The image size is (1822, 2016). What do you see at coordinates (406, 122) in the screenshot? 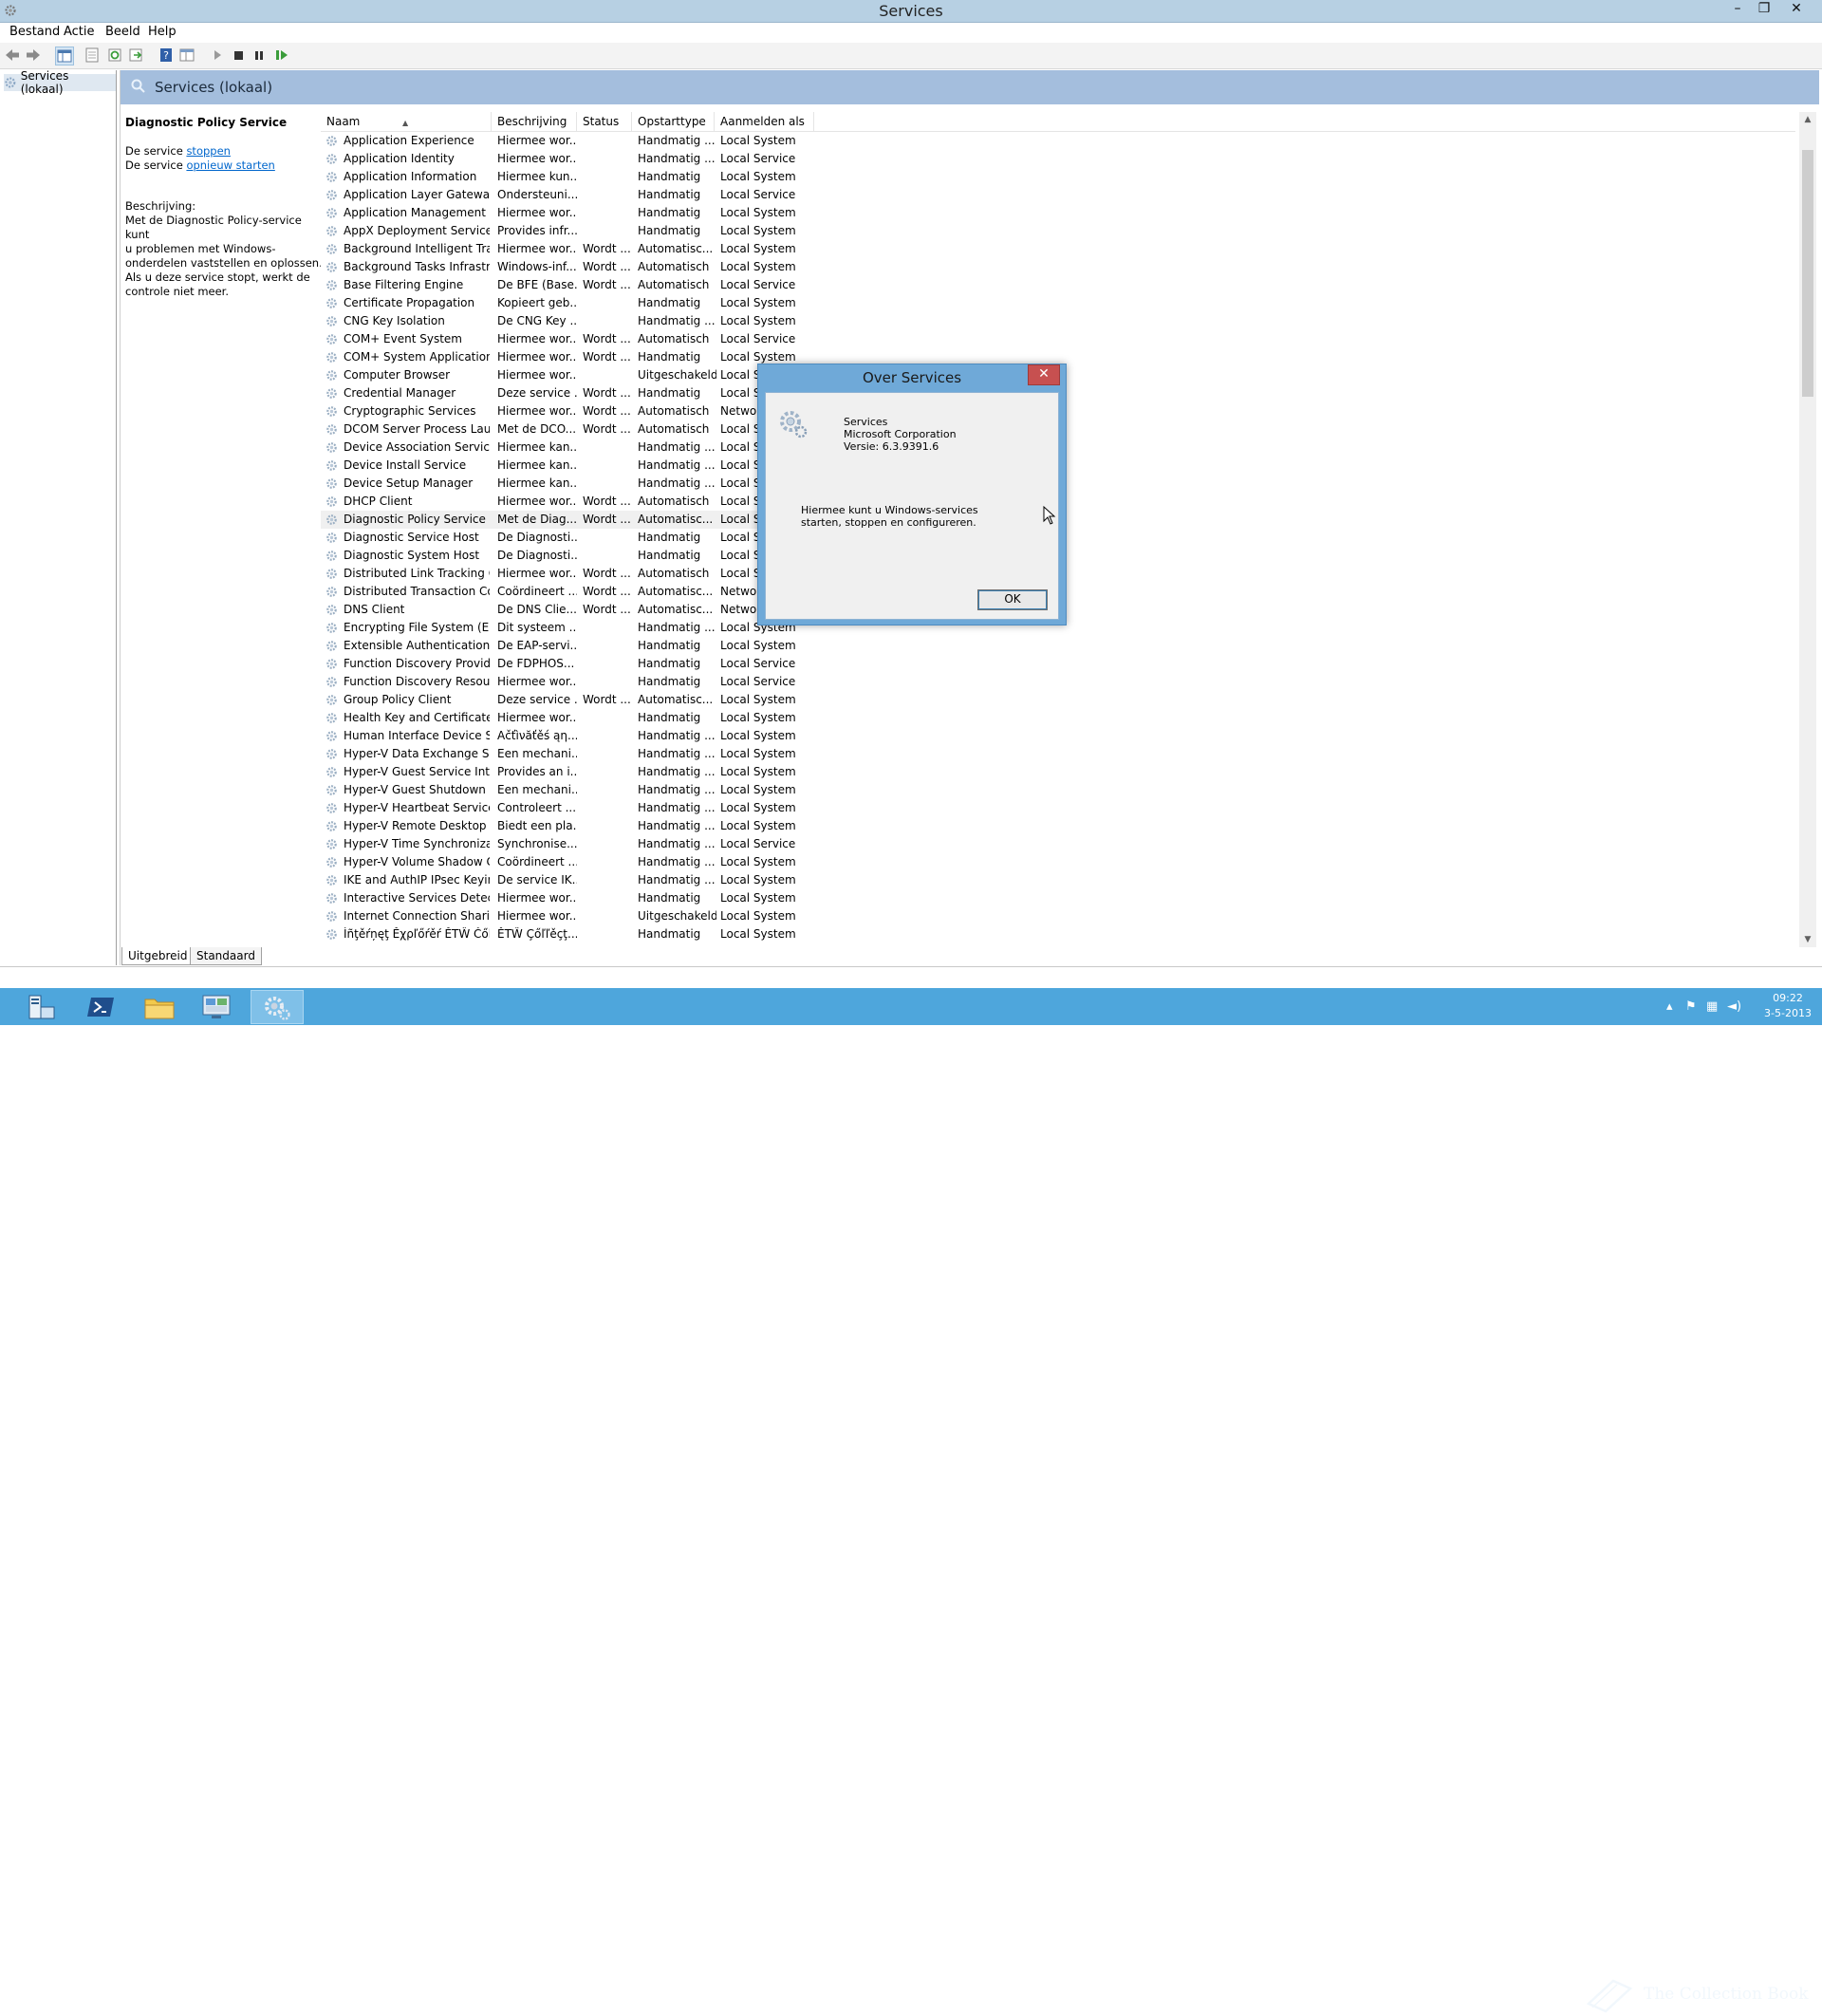
I see `column-header-naam: Naam ▲` at bounding box center [406, 122].